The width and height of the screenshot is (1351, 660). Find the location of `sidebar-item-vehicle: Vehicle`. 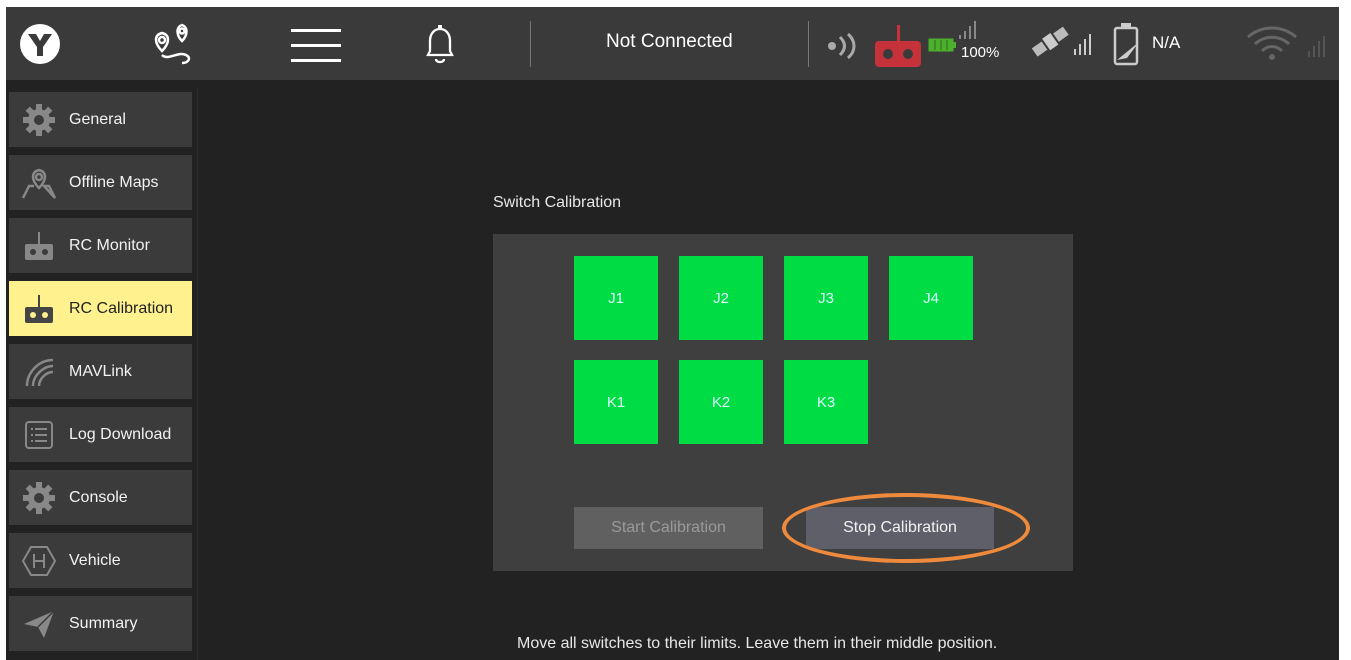

sidebar-item-vehicle: Vehicle is located at coordinates (100, 560).